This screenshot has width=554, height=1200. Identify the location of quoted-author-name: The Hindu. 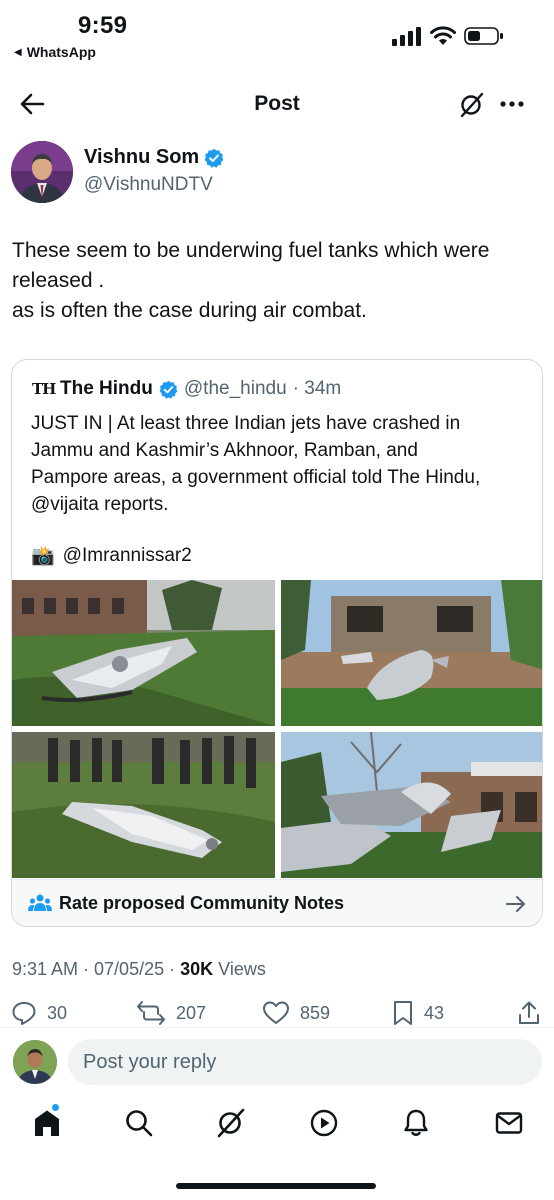
(106, 388).